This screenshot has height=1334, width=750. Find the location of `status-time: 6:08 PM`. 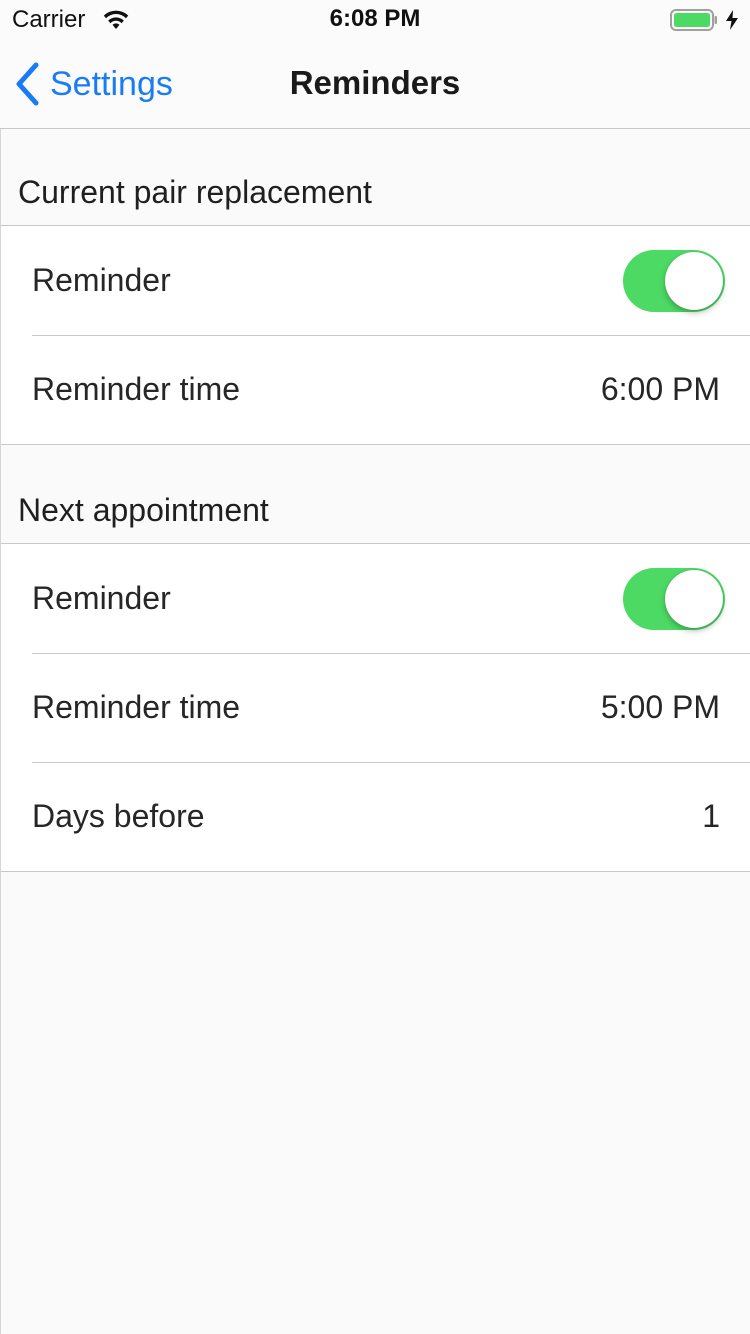

status-time: 6:08 PM is located at coordinates (375, 18).